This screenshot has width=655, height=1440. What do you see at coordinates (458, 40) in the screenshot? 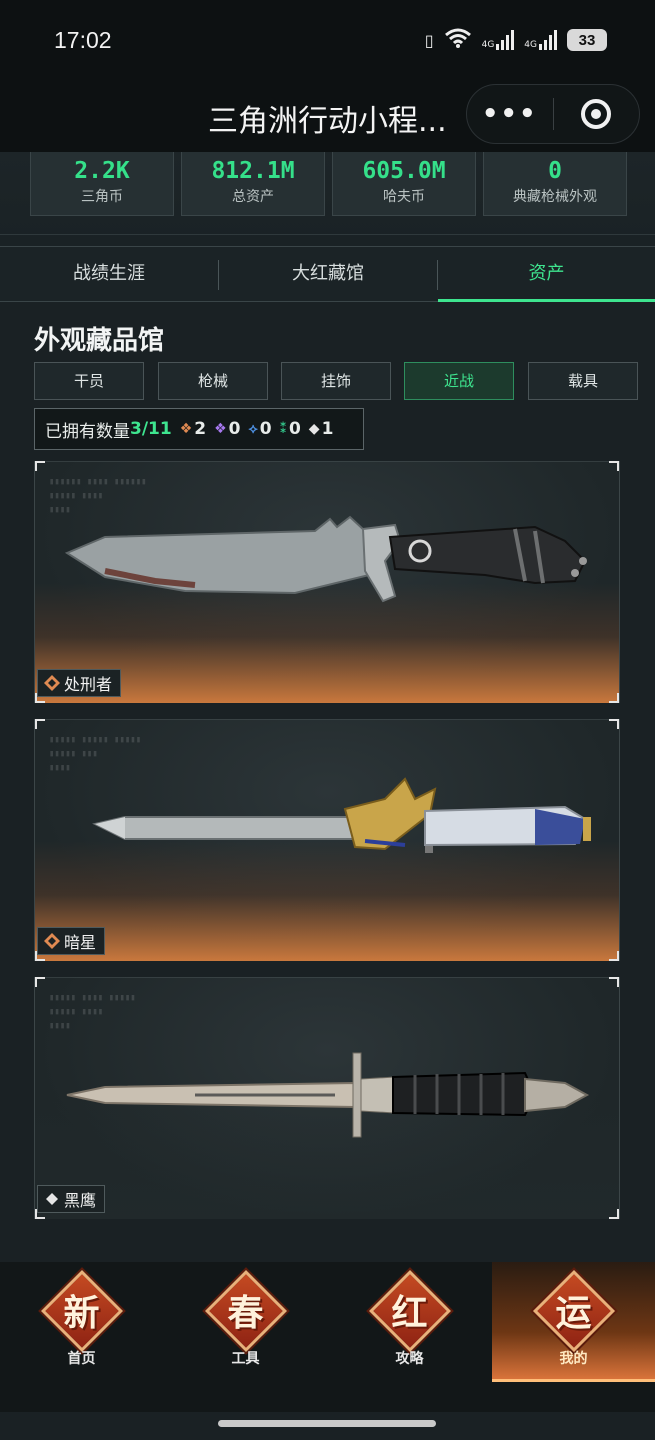
I see `wifi-icon` at bounding box center [458, 40].